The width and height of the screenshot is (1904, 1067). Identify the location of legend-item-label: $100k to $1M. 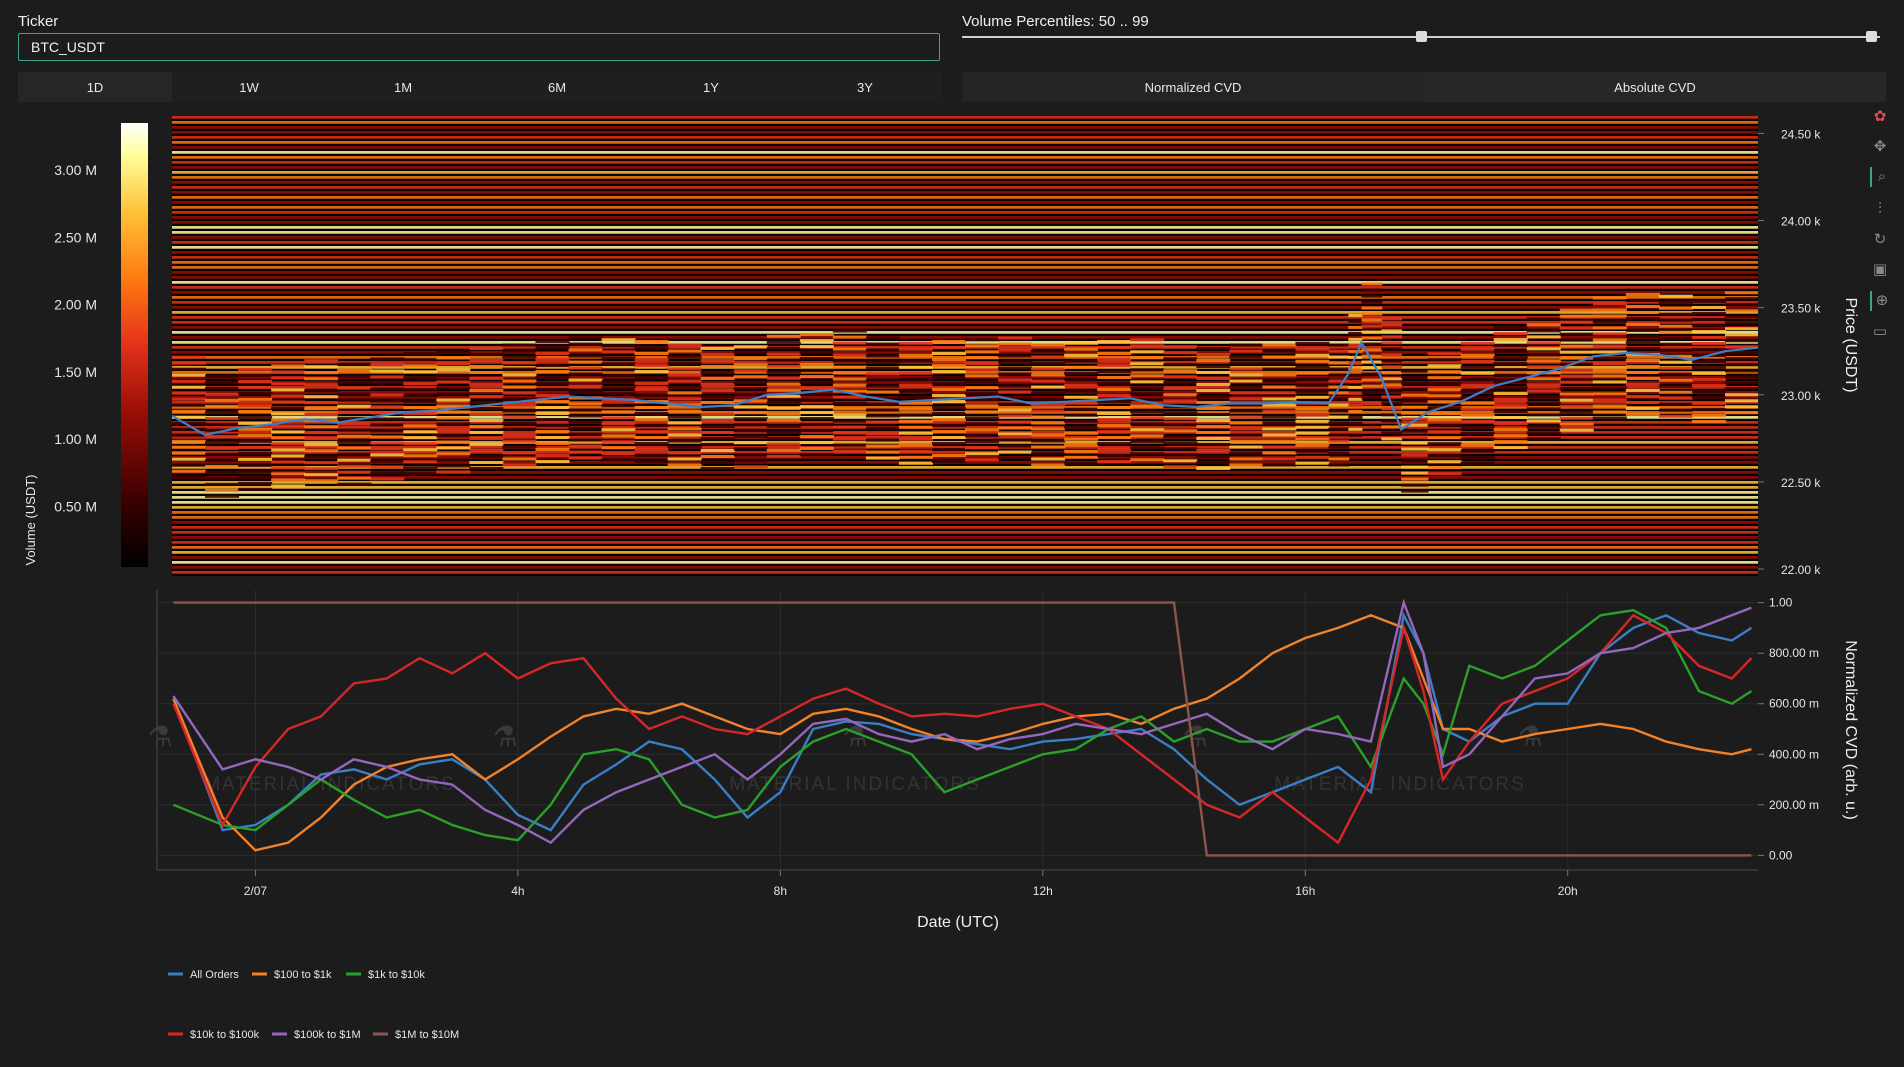
(327, 1035).